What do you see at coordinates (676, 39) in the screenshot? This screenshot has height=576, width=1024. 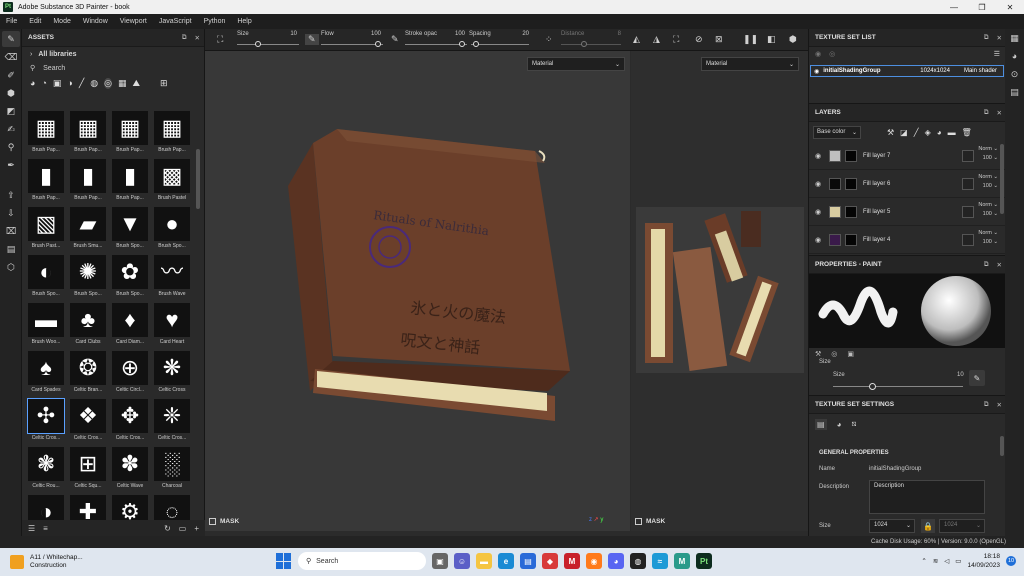 I see `environment-icon: ⛶` at bounding box center [676, 39].